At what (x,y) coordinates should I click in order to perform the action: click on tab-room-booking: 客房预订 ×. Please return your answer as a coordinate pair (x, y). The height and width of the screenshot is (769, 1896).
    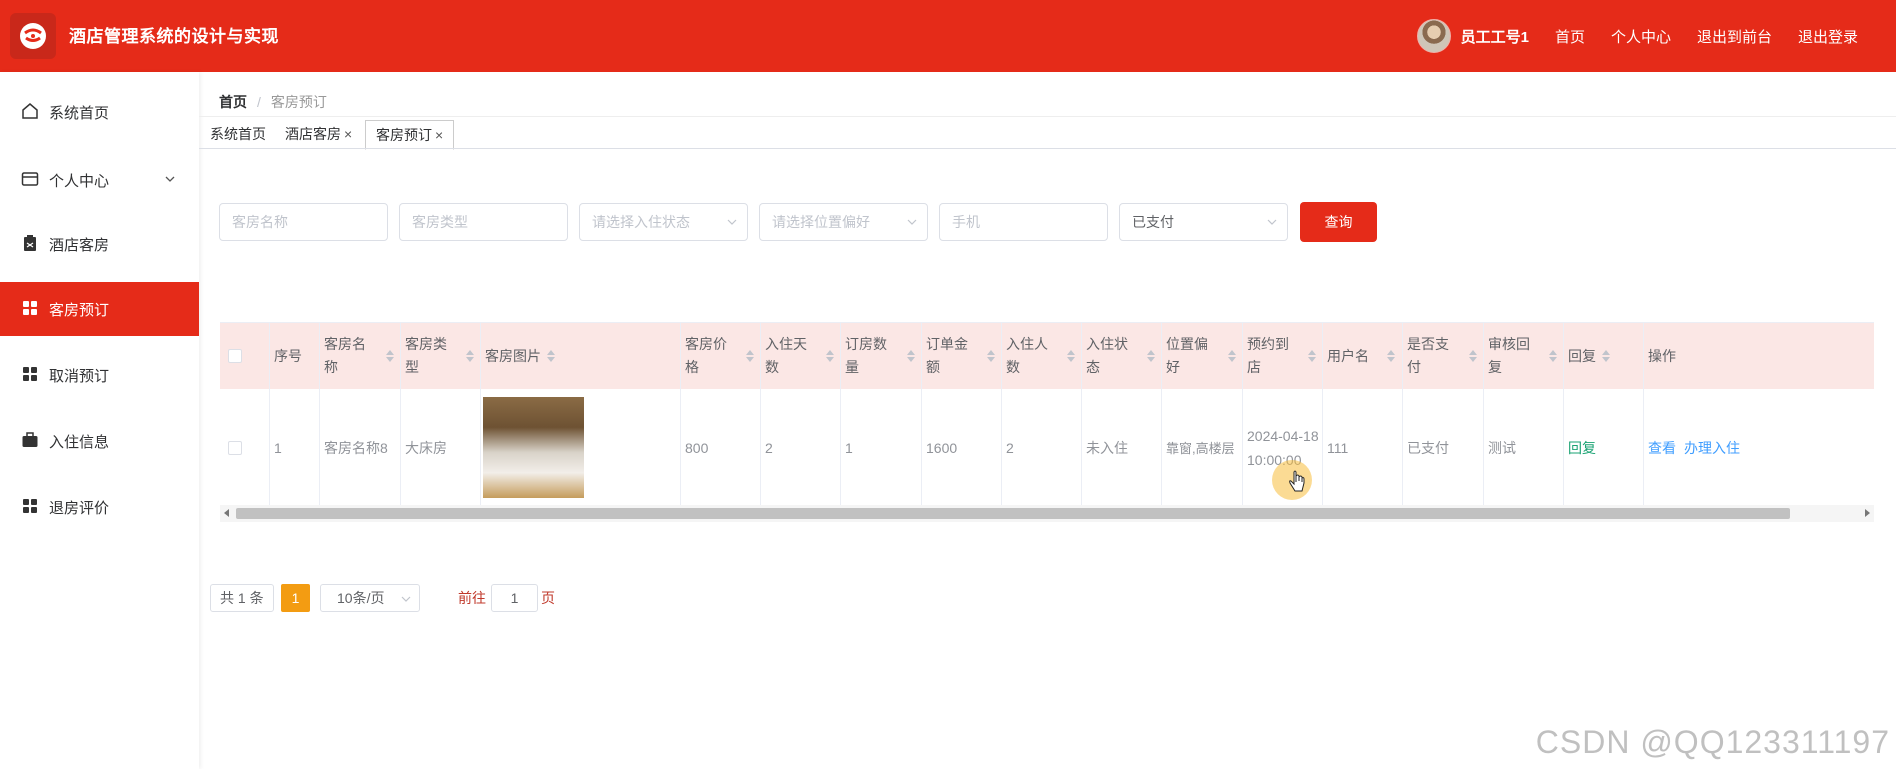
    Looking at the image, I should click on (410, 135).